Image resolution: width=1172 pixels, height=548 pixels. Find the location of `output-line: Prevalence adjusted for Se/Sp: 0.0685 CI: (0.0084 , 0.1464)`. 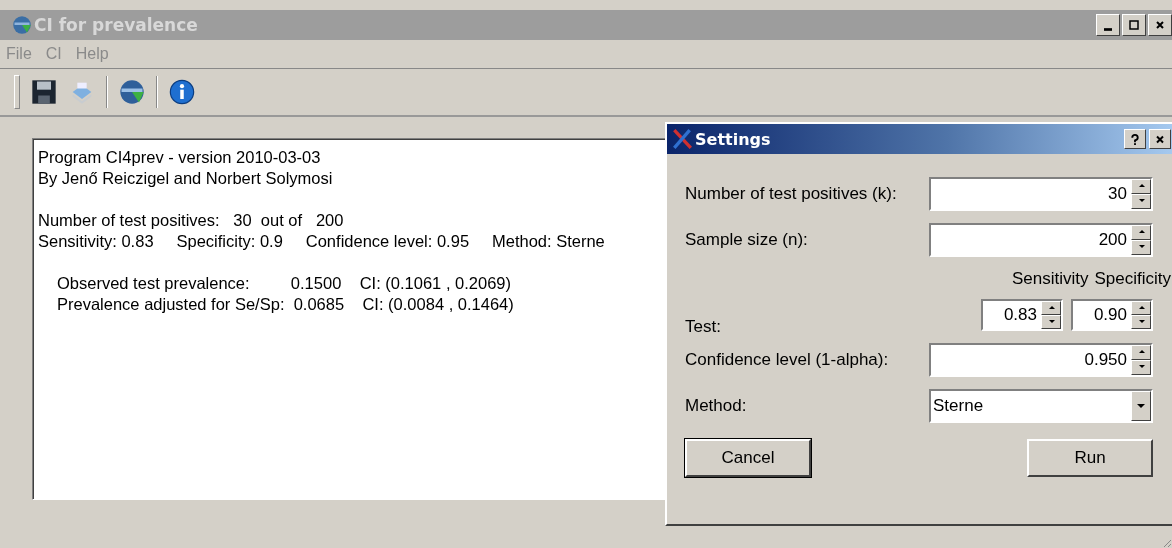

output-line: Prevalence adjusted for Se/Sp: 0.0685 CI: (0.0084 , 0.1464) is located at coordinates (285, 304).